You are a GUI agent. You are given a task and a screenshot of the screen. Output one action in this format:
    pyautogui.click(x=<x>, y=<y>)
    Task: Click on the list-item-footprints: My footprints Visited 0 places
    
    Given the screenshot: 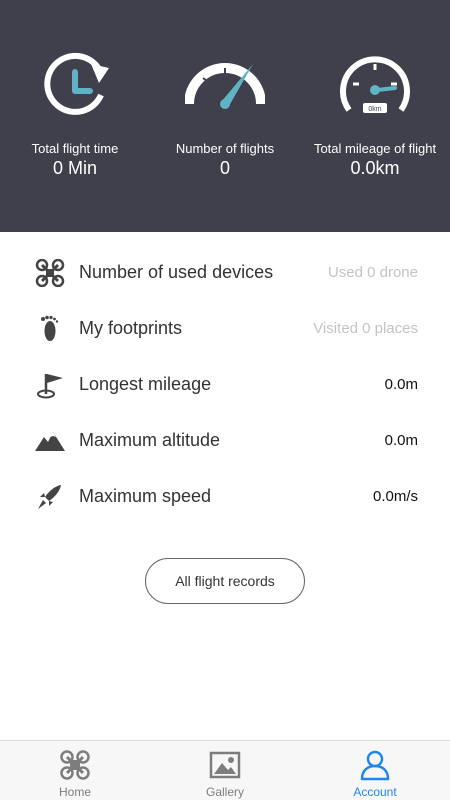 What is the action you would take?
    pyautogui.click(x=225, y=329)
    